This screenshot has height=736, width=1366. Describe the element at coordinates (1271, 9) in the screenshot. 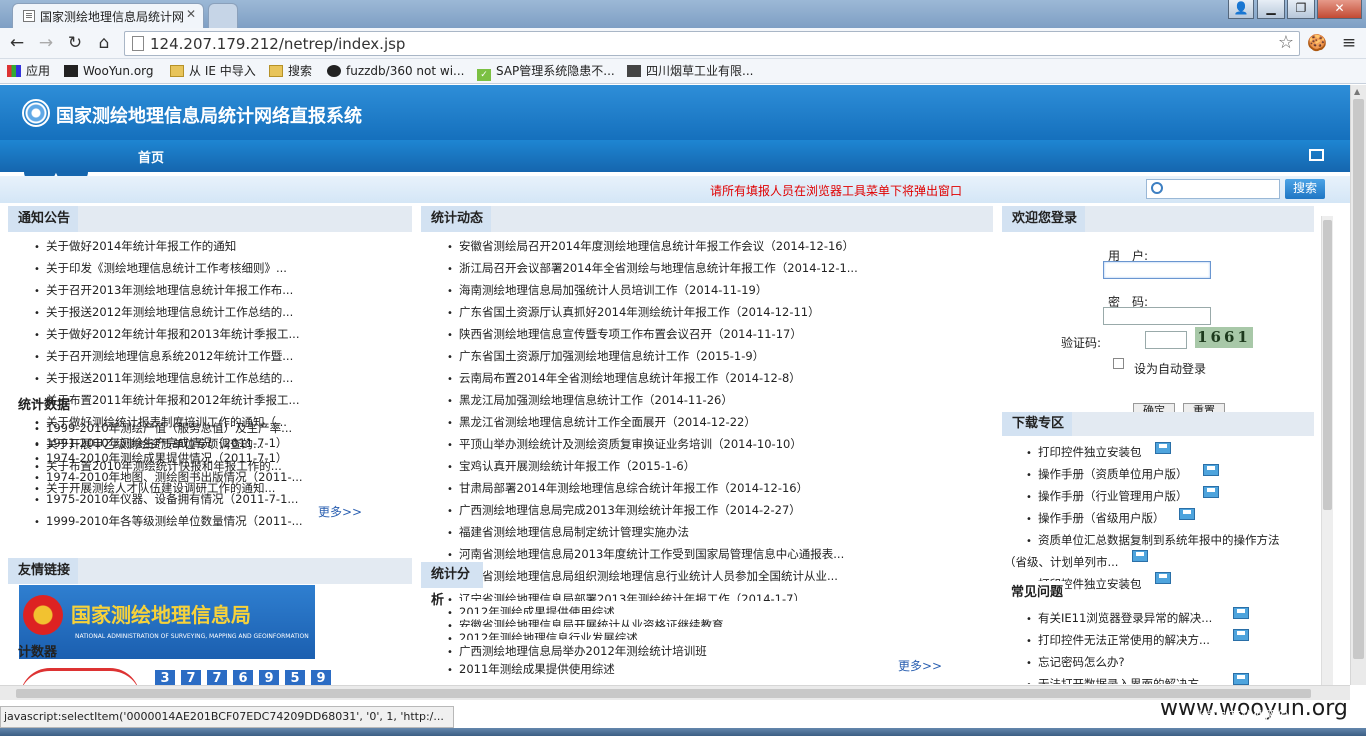

I see `minimize-button: ▁` at that location.